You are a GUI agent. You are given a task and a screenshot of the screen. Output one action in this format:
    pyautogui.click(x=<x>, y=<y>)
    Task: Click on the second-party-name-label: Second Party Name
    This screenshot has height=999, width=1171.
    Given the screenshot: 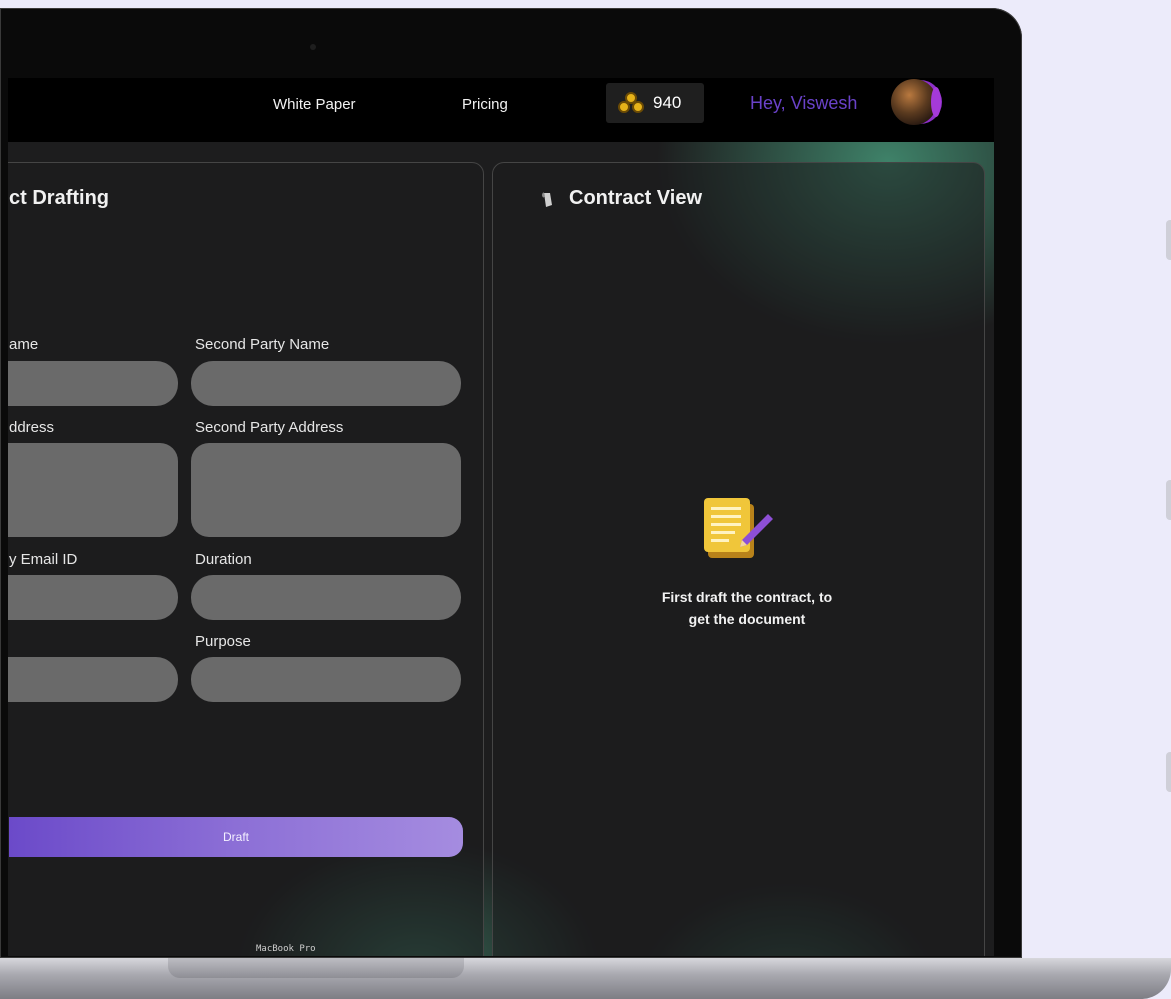 What is the action you would take?
    pyautogui.click(x=262, y=344)
    